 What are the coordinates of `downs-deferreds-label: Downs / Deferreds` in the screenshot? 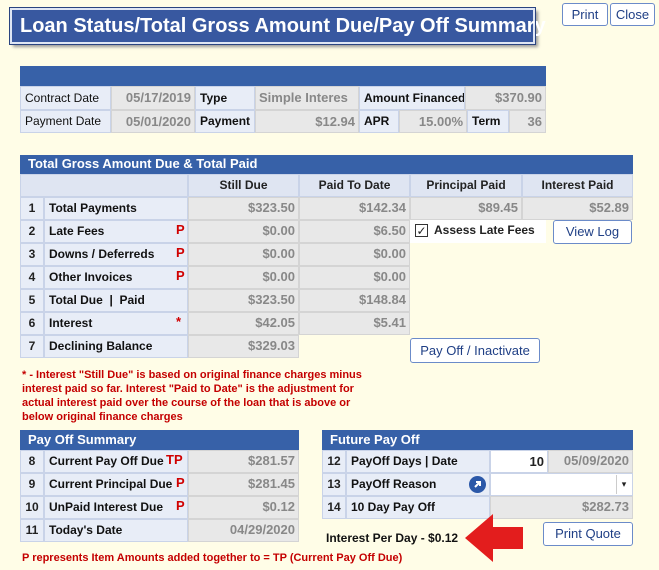 It's located at (116, 254).